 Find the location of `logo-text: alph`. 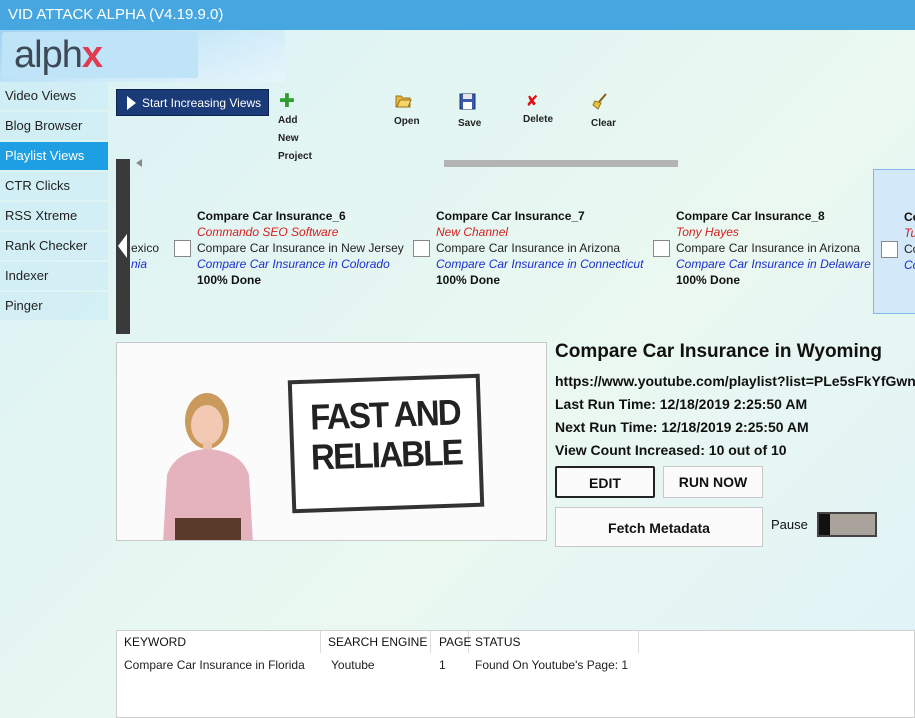

logo-text: alph is located at coordinates (48, 55).